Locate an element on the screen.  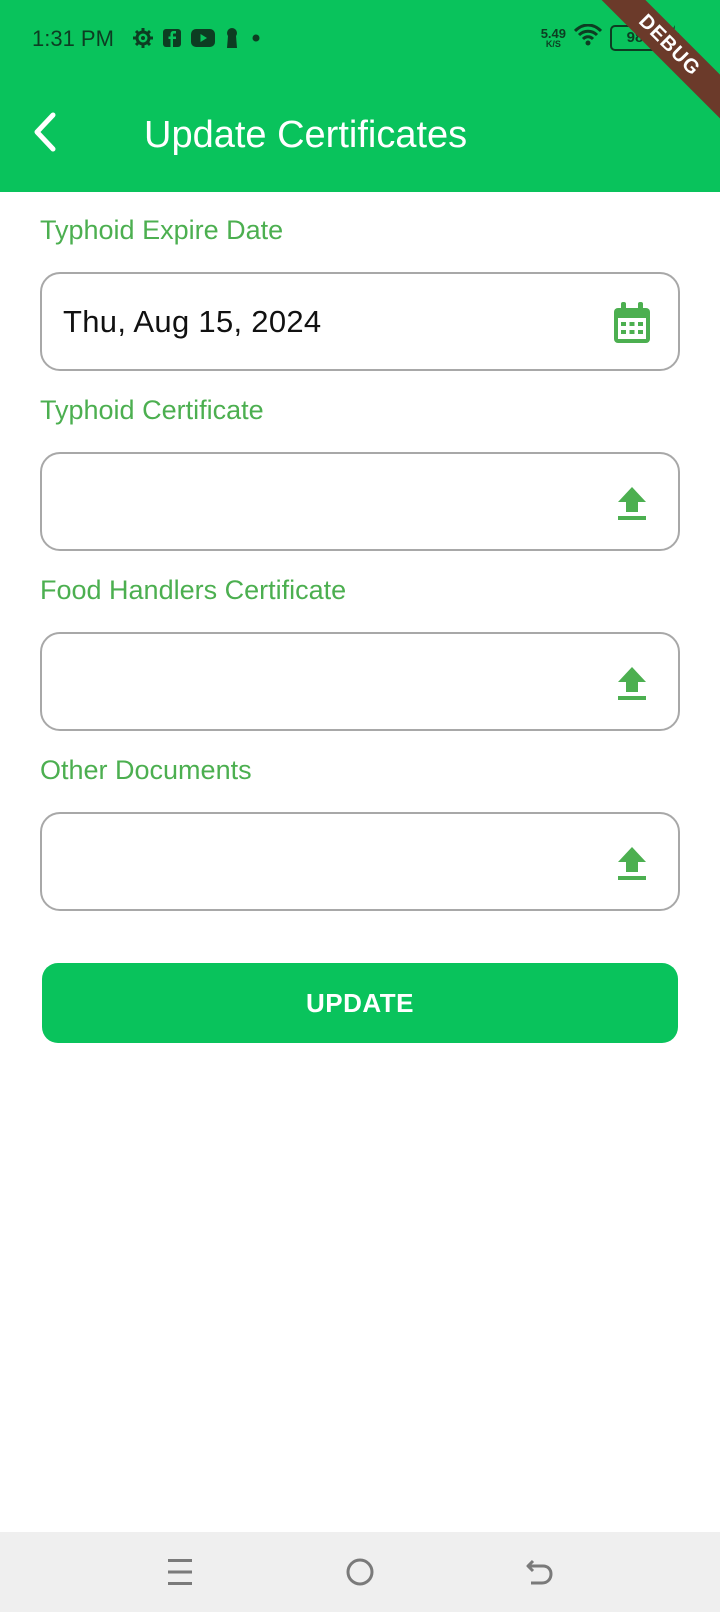
calendar-icon is located at coordinates (632, 323).